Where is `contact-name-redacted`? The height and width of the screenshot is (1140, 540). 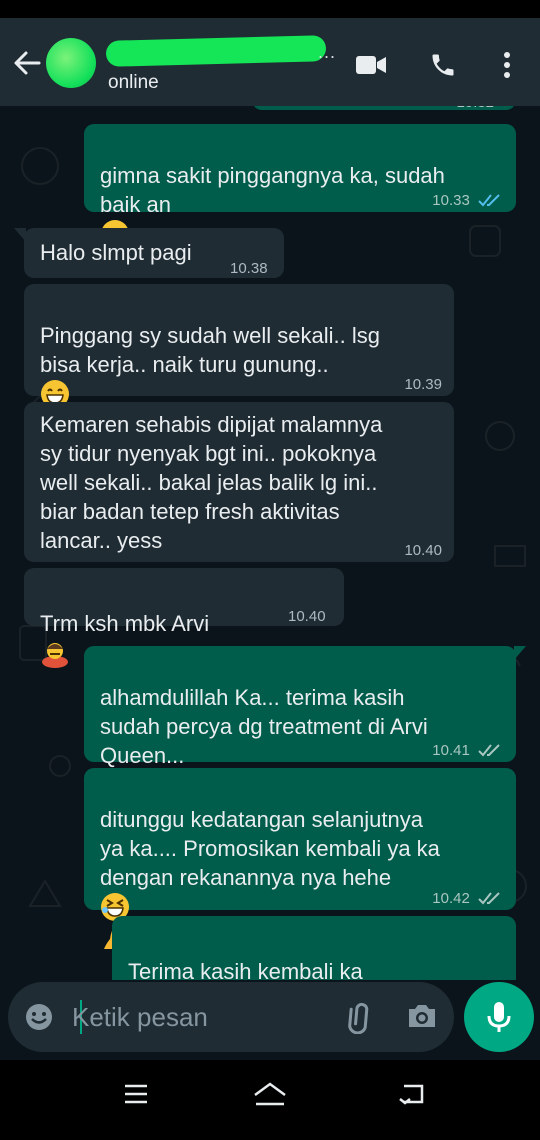 contact-name-redacted is located at coordinates (216, 51).